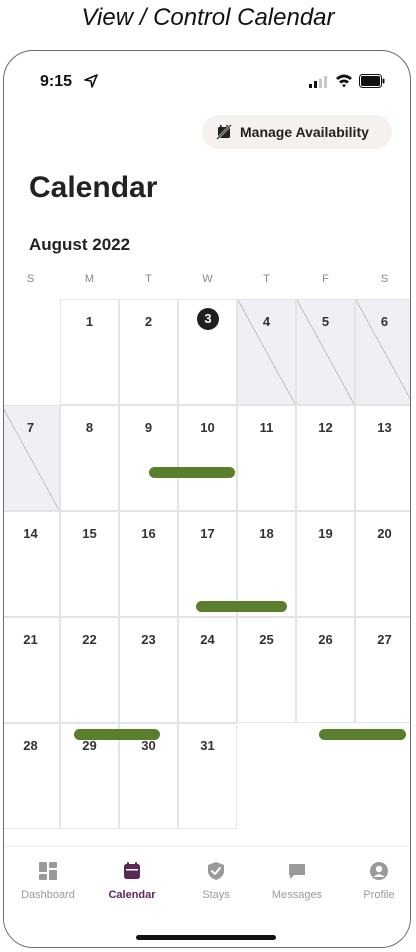 This screenshot has width=416, height=952. I want to click on day-number: 23, so click(148, 639).